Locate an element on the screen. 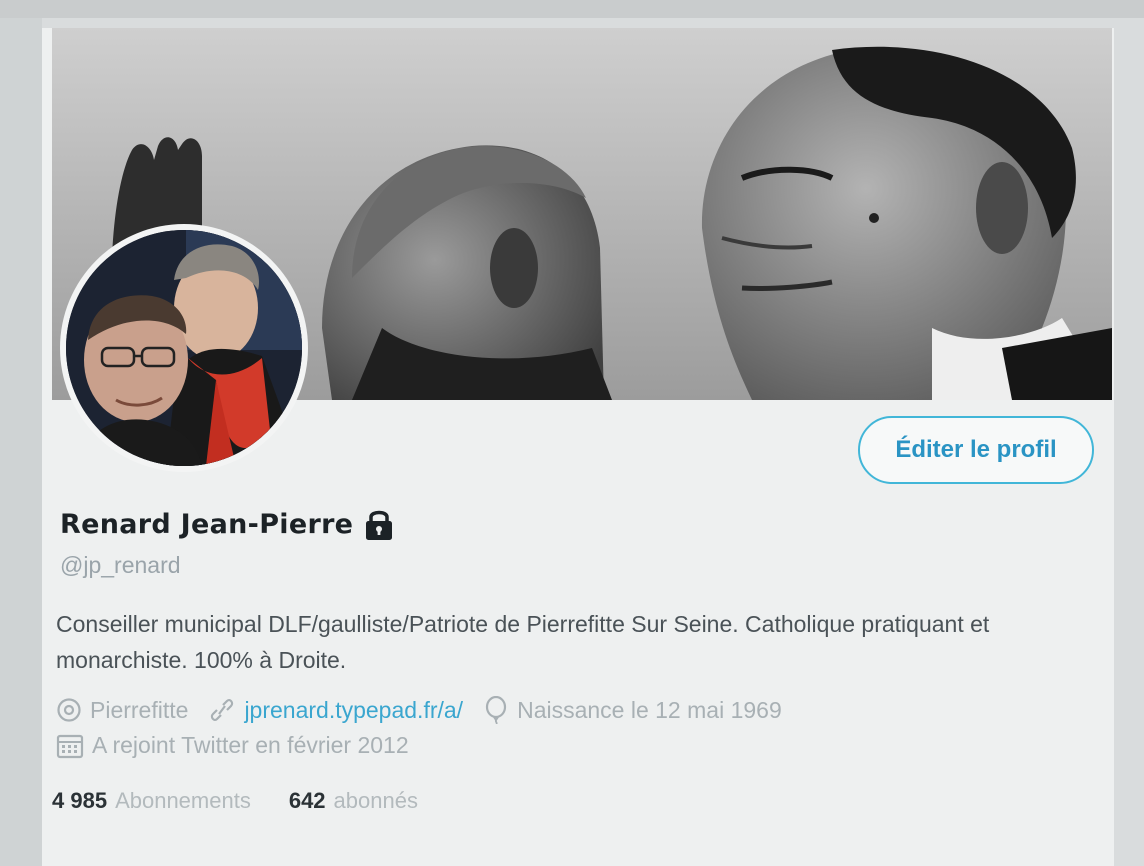 The width and height of the screenshot is (1144, 866). profile-joined-row: A rejoint Twitter en février 2012 is located at coordinates (242, 745).